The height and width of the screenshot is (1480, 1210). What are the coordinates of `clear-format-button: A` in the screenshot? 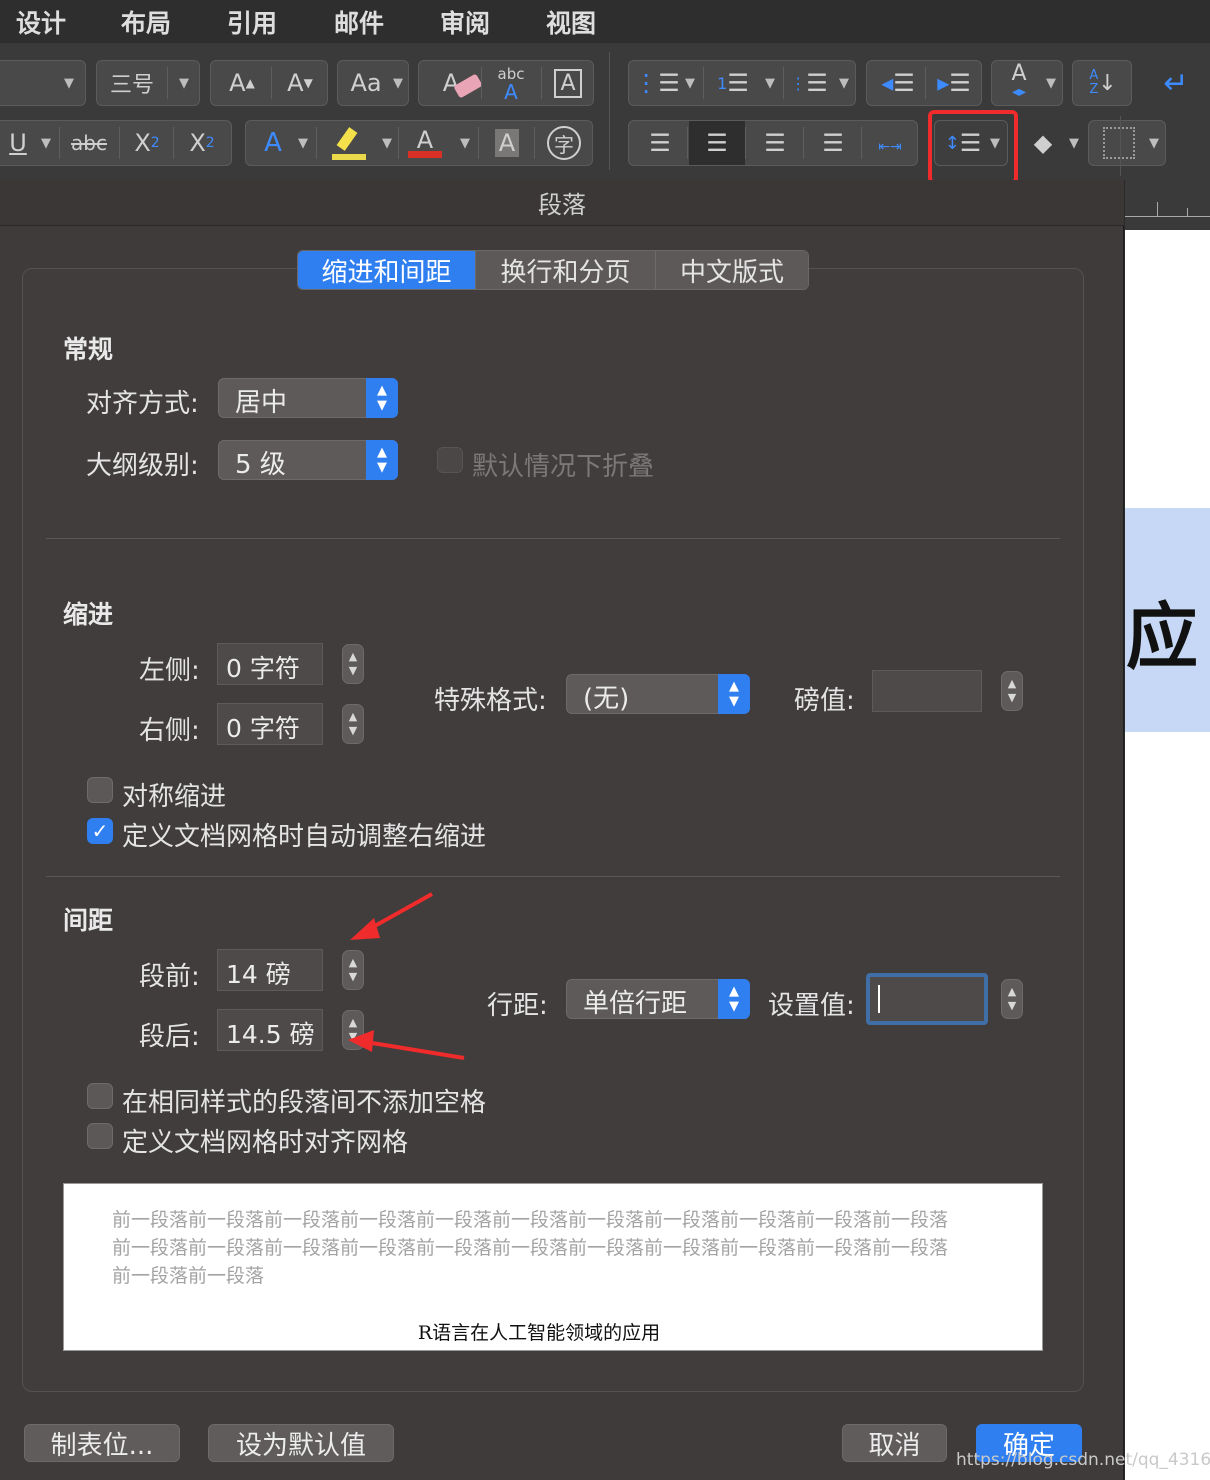 It's located at (453, 83).